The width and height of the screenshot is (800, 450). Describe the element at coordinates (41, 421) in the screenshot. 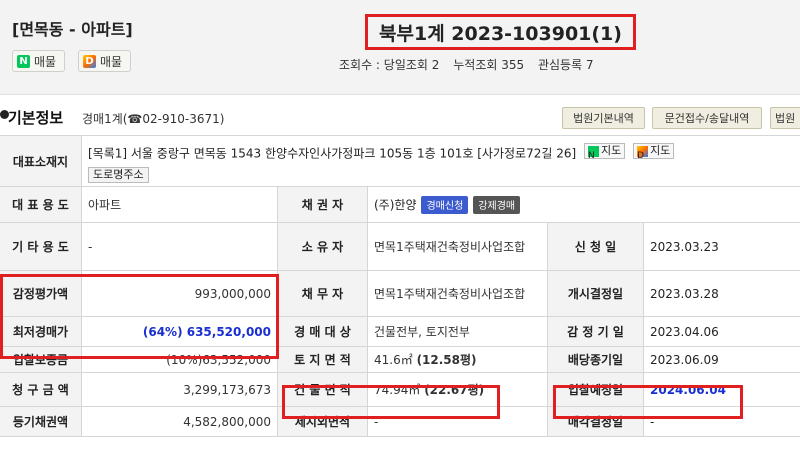

I see `registered-claim-label: 등기채권액` at that location.